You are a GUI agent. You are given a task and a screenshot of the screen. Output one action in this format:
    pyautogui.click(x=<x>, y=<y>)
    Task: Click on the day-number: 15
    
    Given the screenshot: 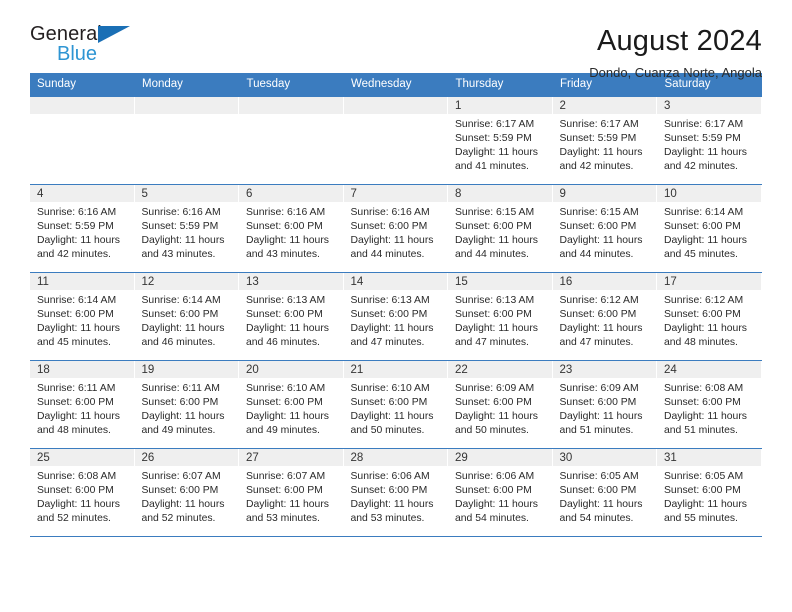 What is the action you would take?
    pyautogui.click(x=500, y=281)
    